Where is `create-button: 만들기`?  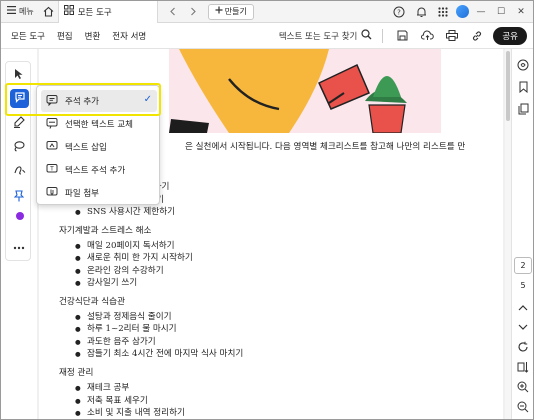 create-button: 만들기 is located at coordinates (230, 11).